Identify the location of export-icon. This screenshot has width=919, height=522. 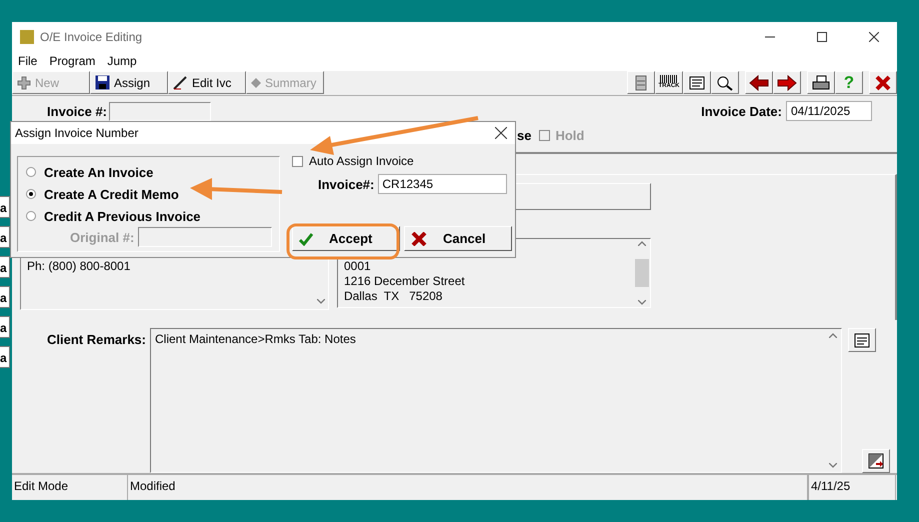
(876, 460).